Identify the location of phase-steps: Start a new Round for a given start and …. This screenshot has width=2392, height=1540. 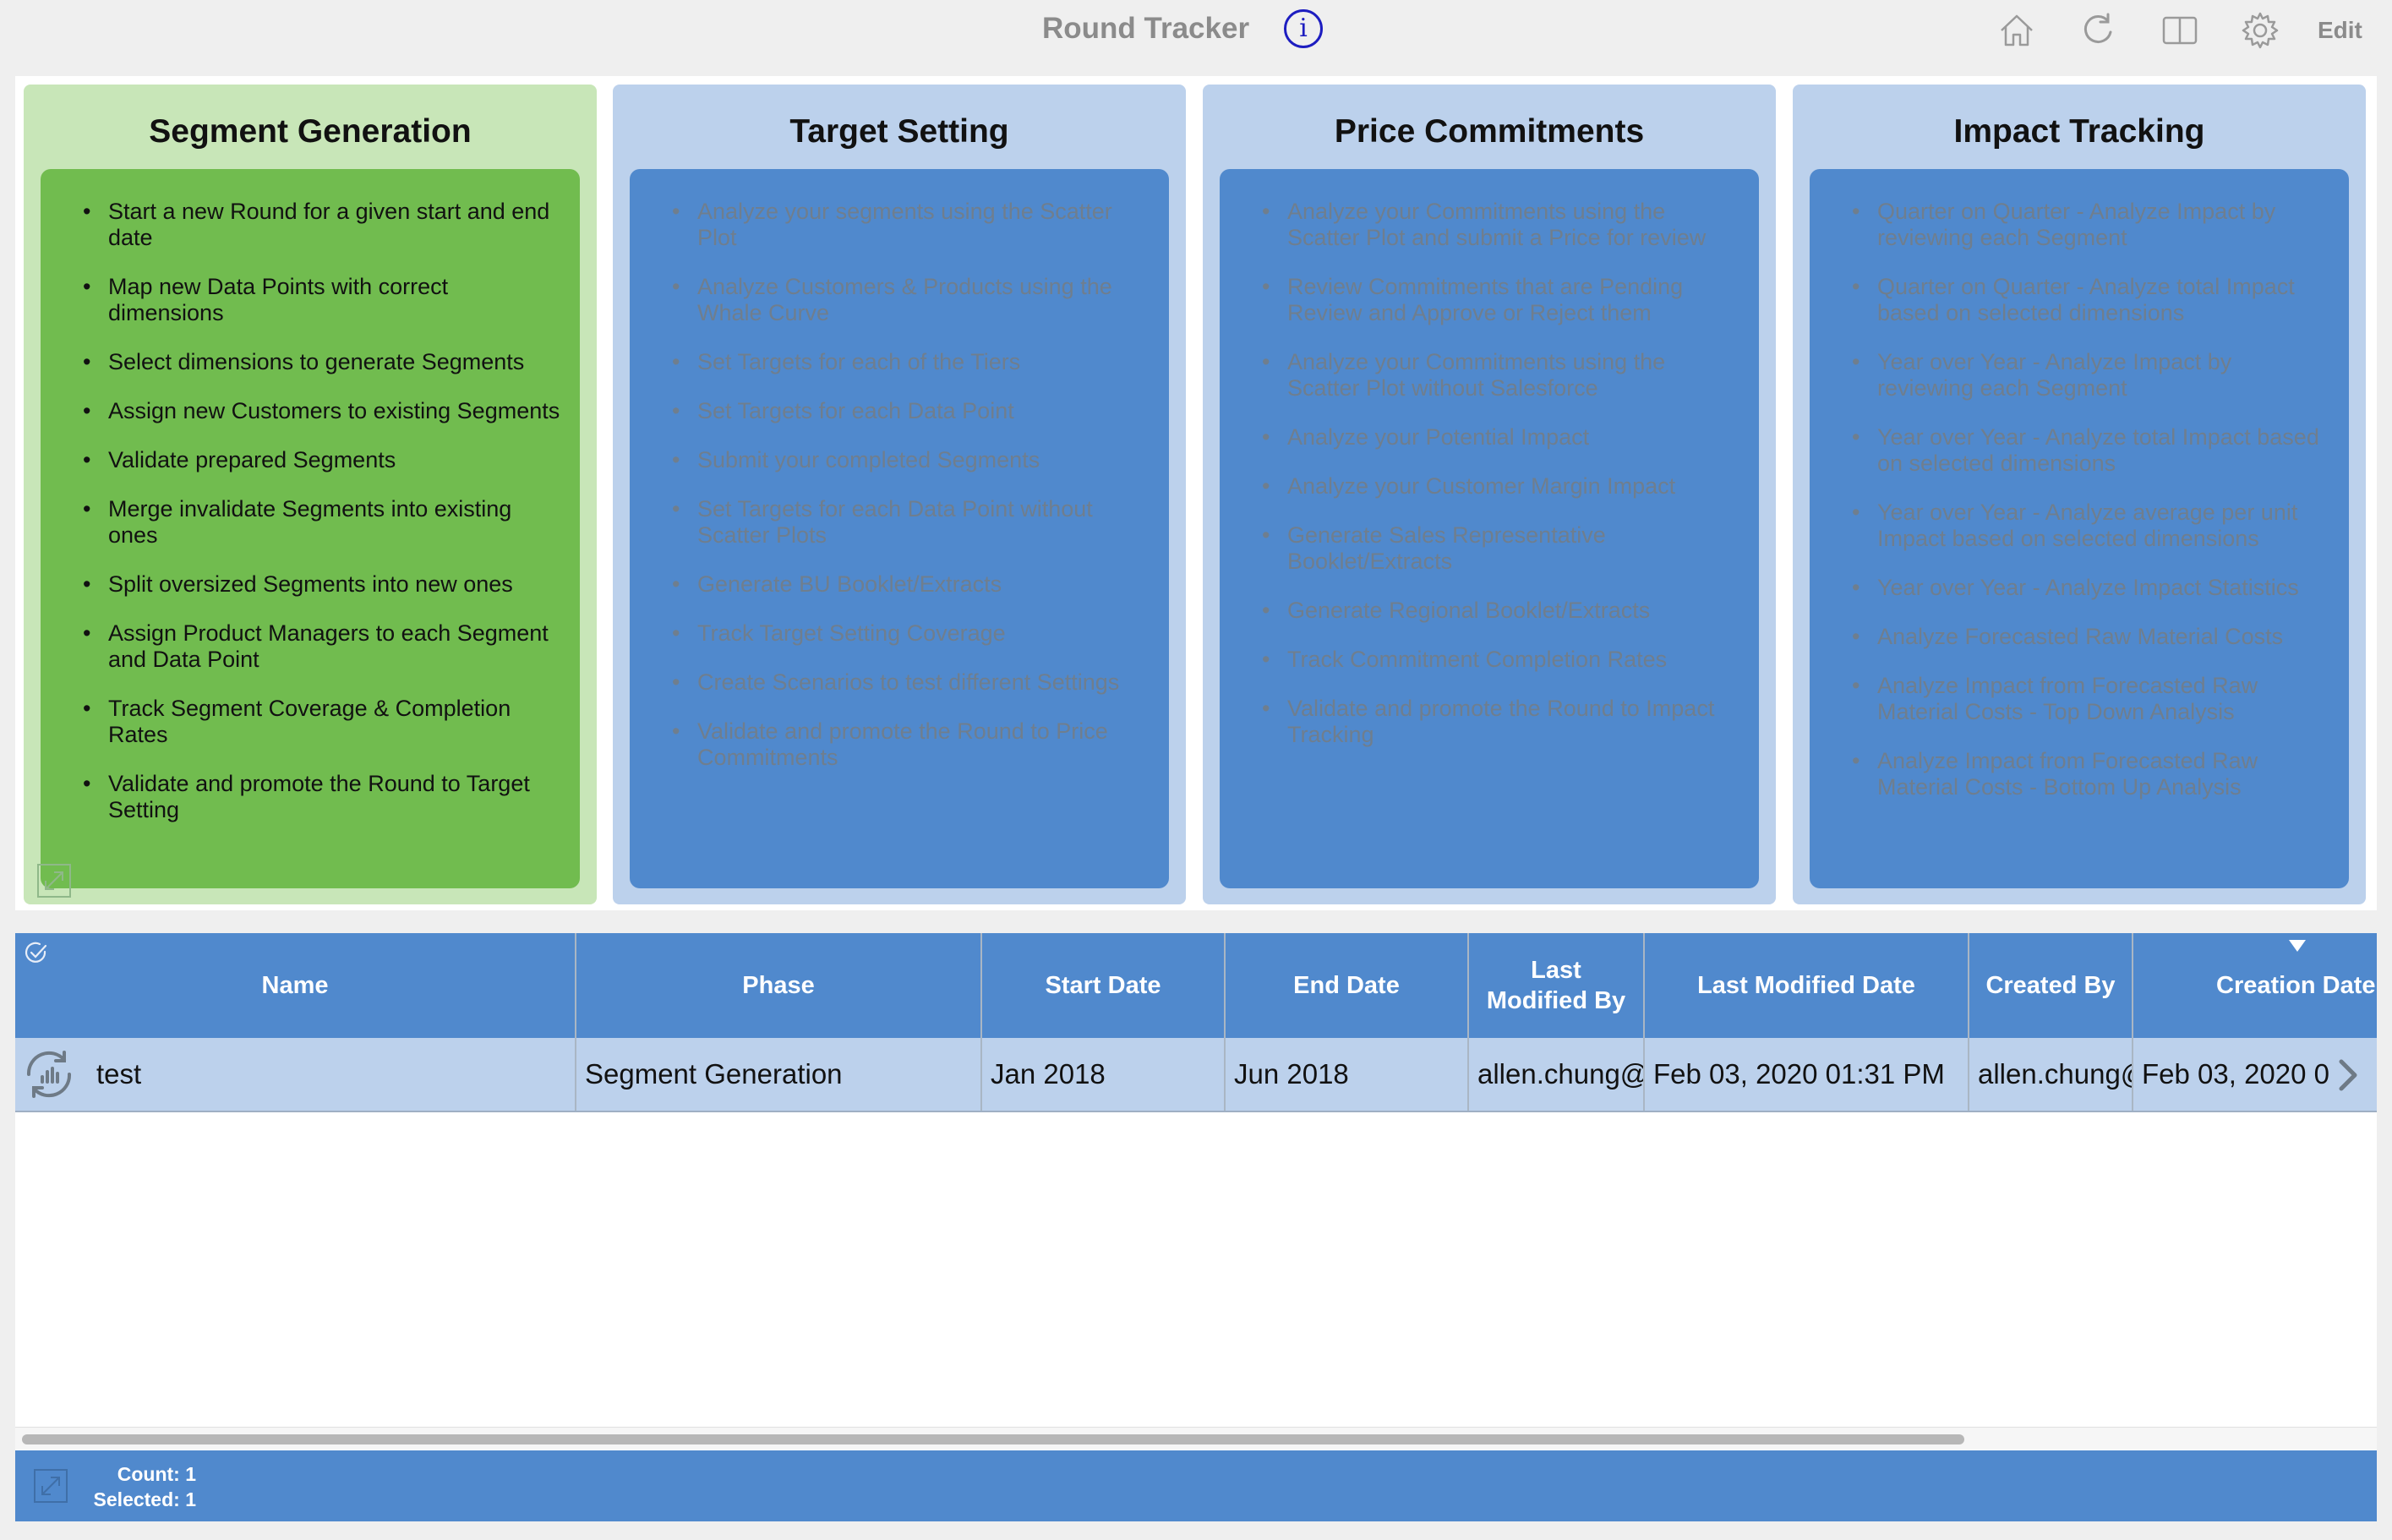
(310, 528).